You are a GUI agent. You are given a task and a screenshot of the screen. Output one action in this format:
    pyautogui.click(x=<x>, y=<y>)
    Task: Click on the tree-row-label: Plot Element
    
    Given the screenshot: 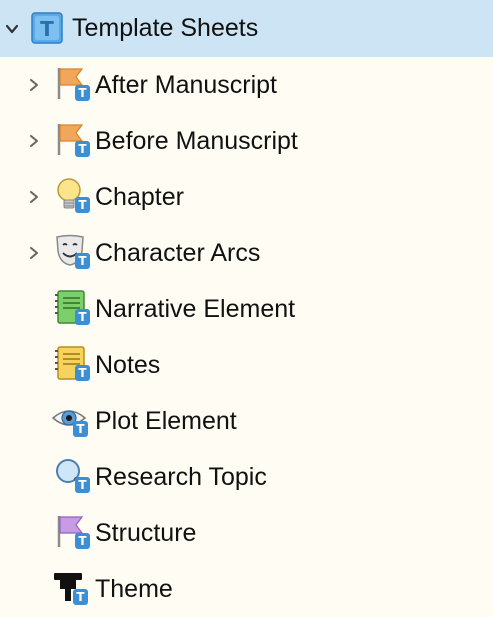 What is the action you would take?
    pyautogui.click(x=166, y=421)
    